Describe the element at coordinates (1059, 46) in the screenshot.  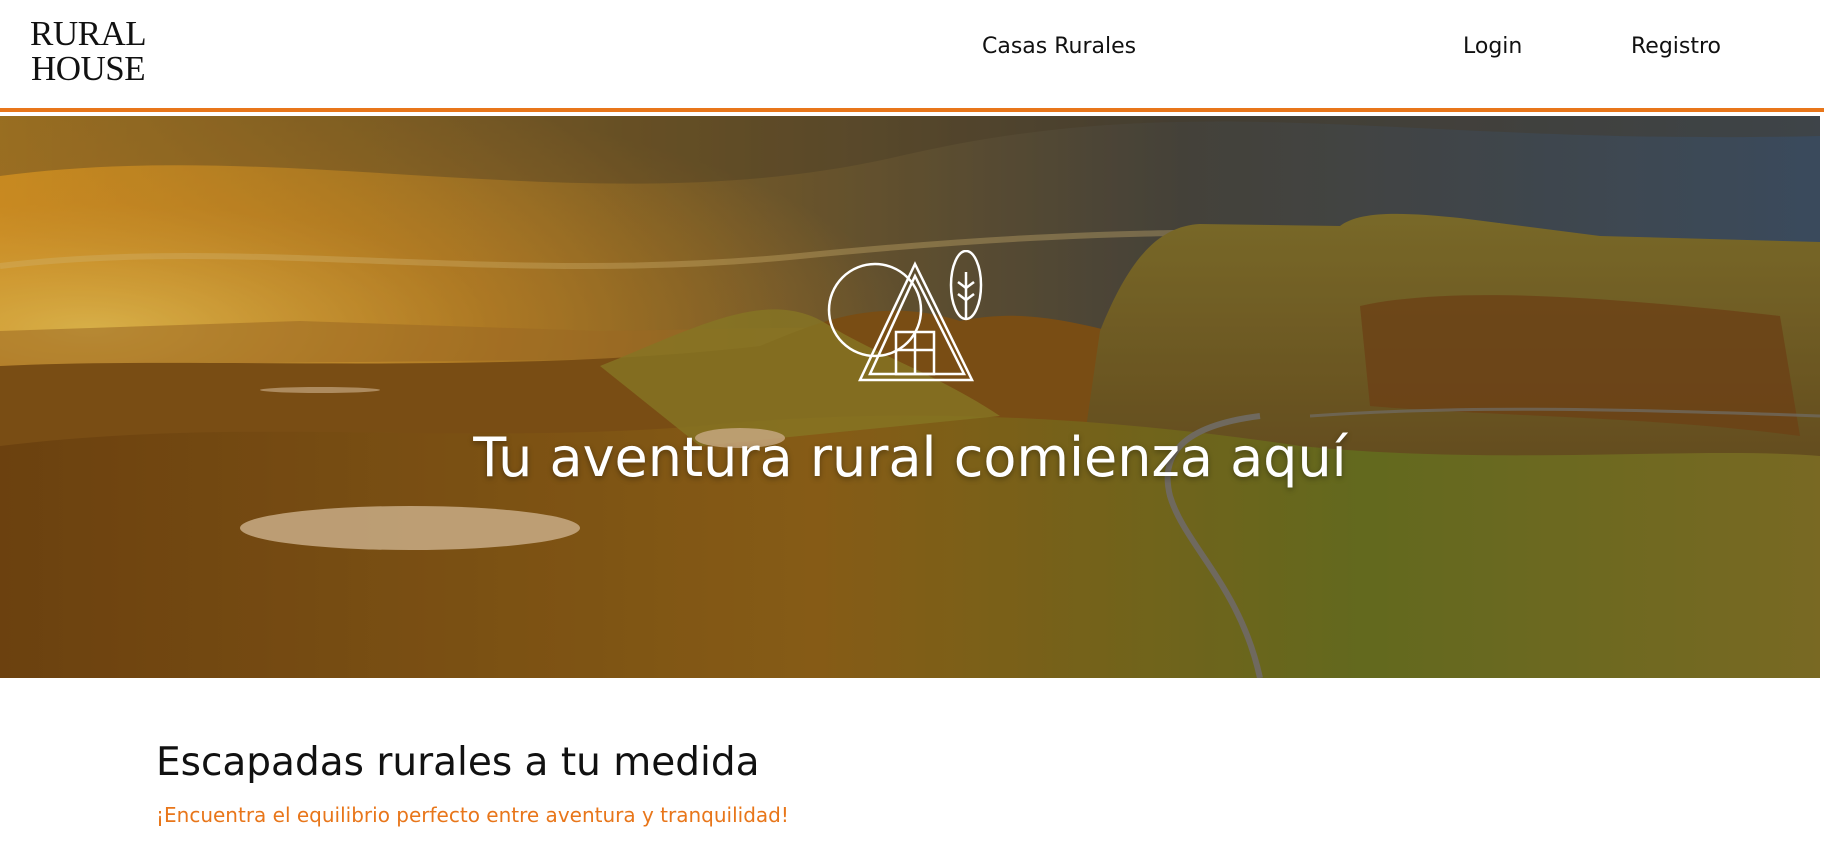
I see `nav-casas-rurales-link: Casas Rurales` at that location.